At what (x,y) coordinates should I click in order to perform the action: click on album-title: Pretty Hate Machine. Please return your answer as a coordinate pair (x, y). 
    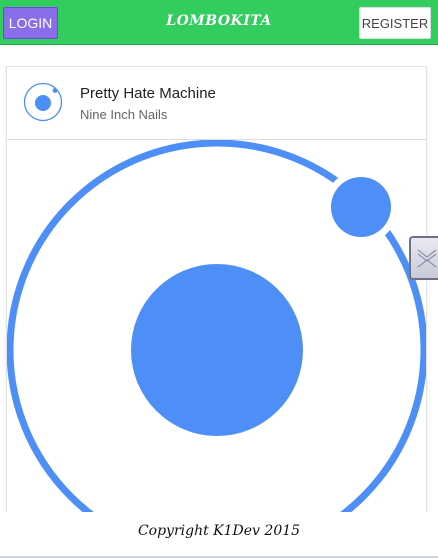
    Looking at the image, I should click on (148, 93).